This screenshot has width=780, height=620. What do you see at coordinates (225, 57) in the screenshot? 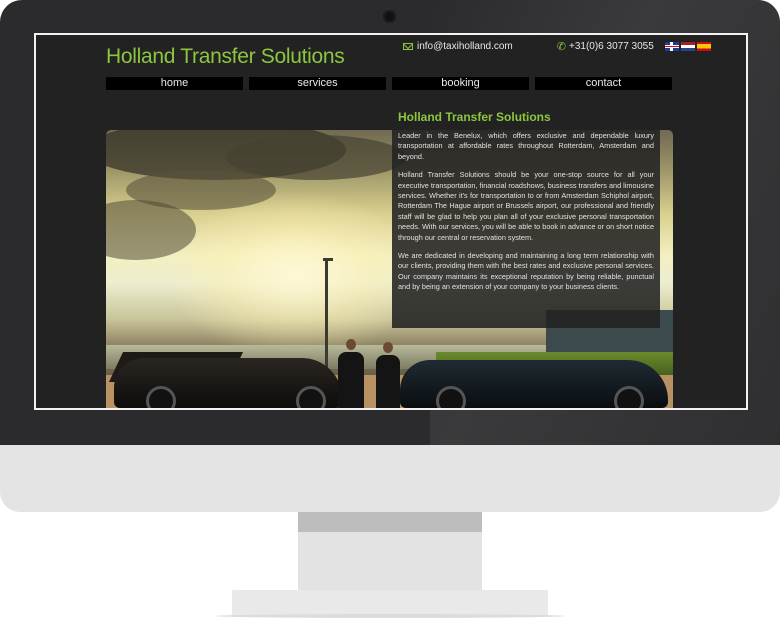
I see `site-title: Holland Transfer Solutions` at bounding box center [225, 57].